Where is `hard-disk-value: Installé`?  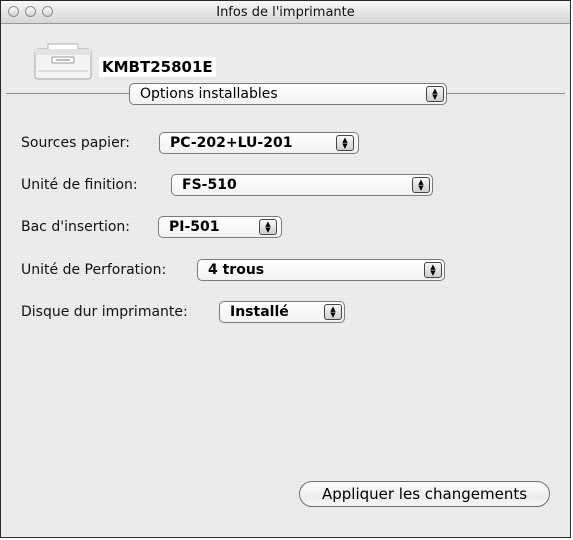
hard-disk-value: Installé is located at coordinates (259, 312).